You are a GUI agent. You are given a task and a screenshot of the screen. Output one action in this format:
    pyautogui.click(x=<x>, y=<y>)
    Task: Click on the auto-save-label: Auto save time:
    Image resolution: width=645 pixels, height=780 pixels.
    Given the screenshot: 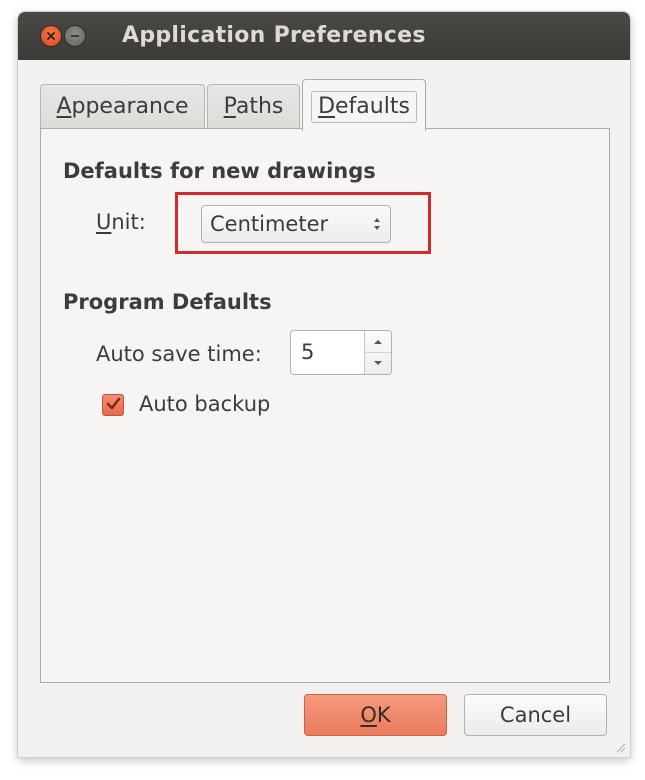 What is the action you would take?
    pyautogui.click(x=179, y=354)
    